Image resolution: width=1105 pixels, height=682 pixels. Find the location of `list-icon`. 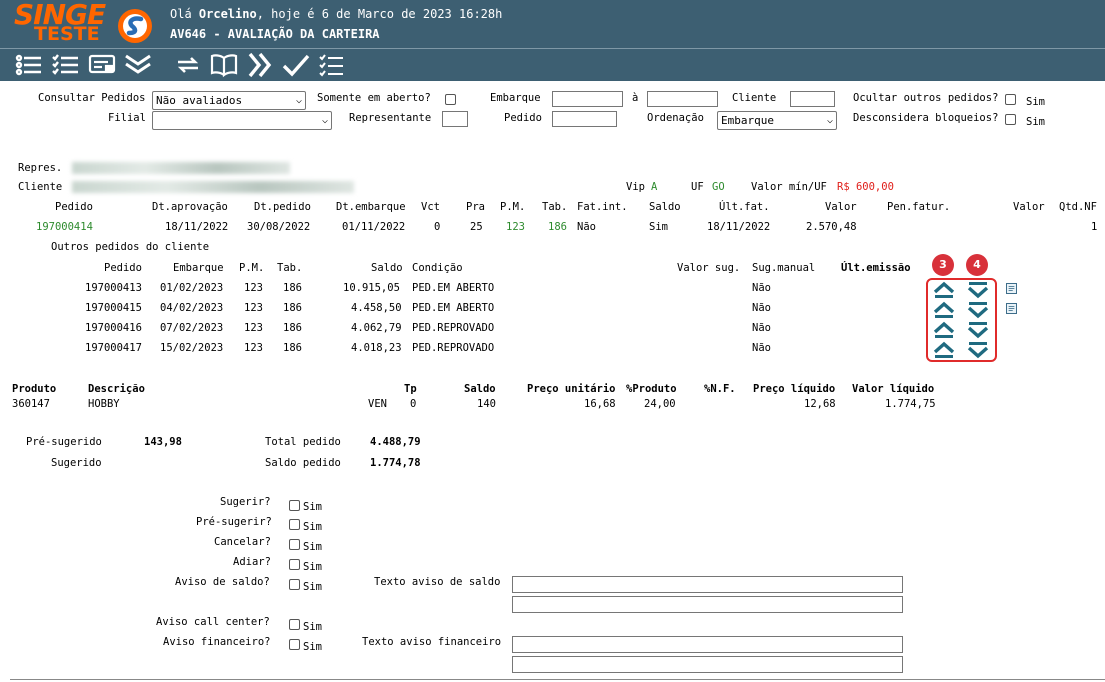

list-icon is located at coordinates (28, 65).